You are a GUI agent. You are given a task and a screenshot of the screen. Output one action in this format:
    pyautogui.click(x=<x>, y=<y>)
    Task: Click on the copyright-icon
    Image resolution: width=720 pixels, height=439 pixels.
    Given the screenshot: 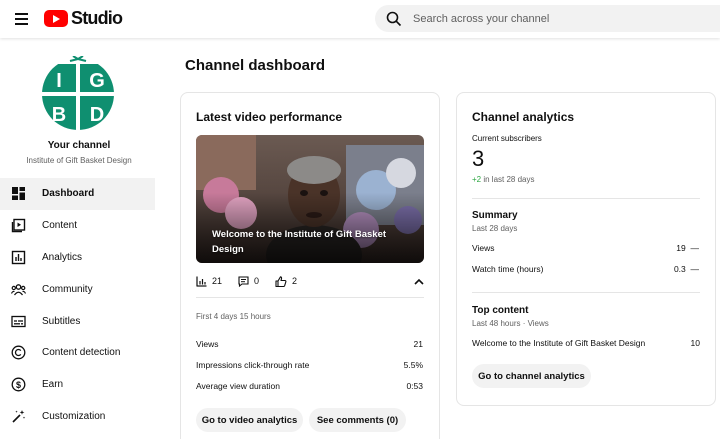 What is the action you would take?
    pyautogui.click(x=18, y=352)
    